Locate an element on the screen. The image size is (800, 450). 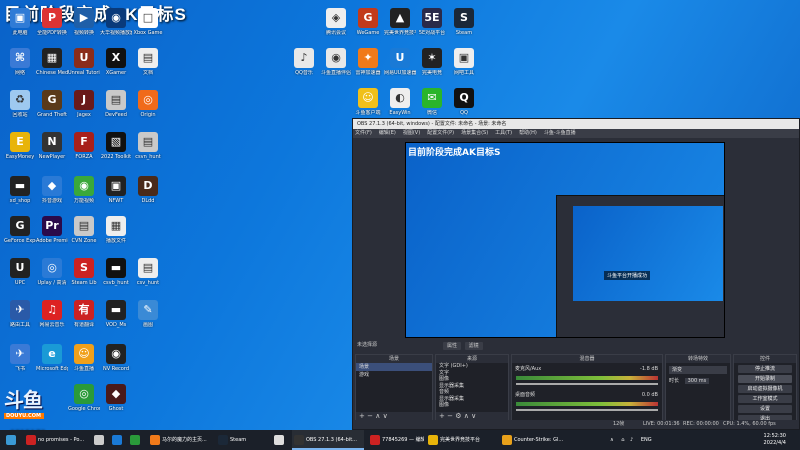
desktop-icon: ▤ csvn_hunt is located at coordinates (148, 146).